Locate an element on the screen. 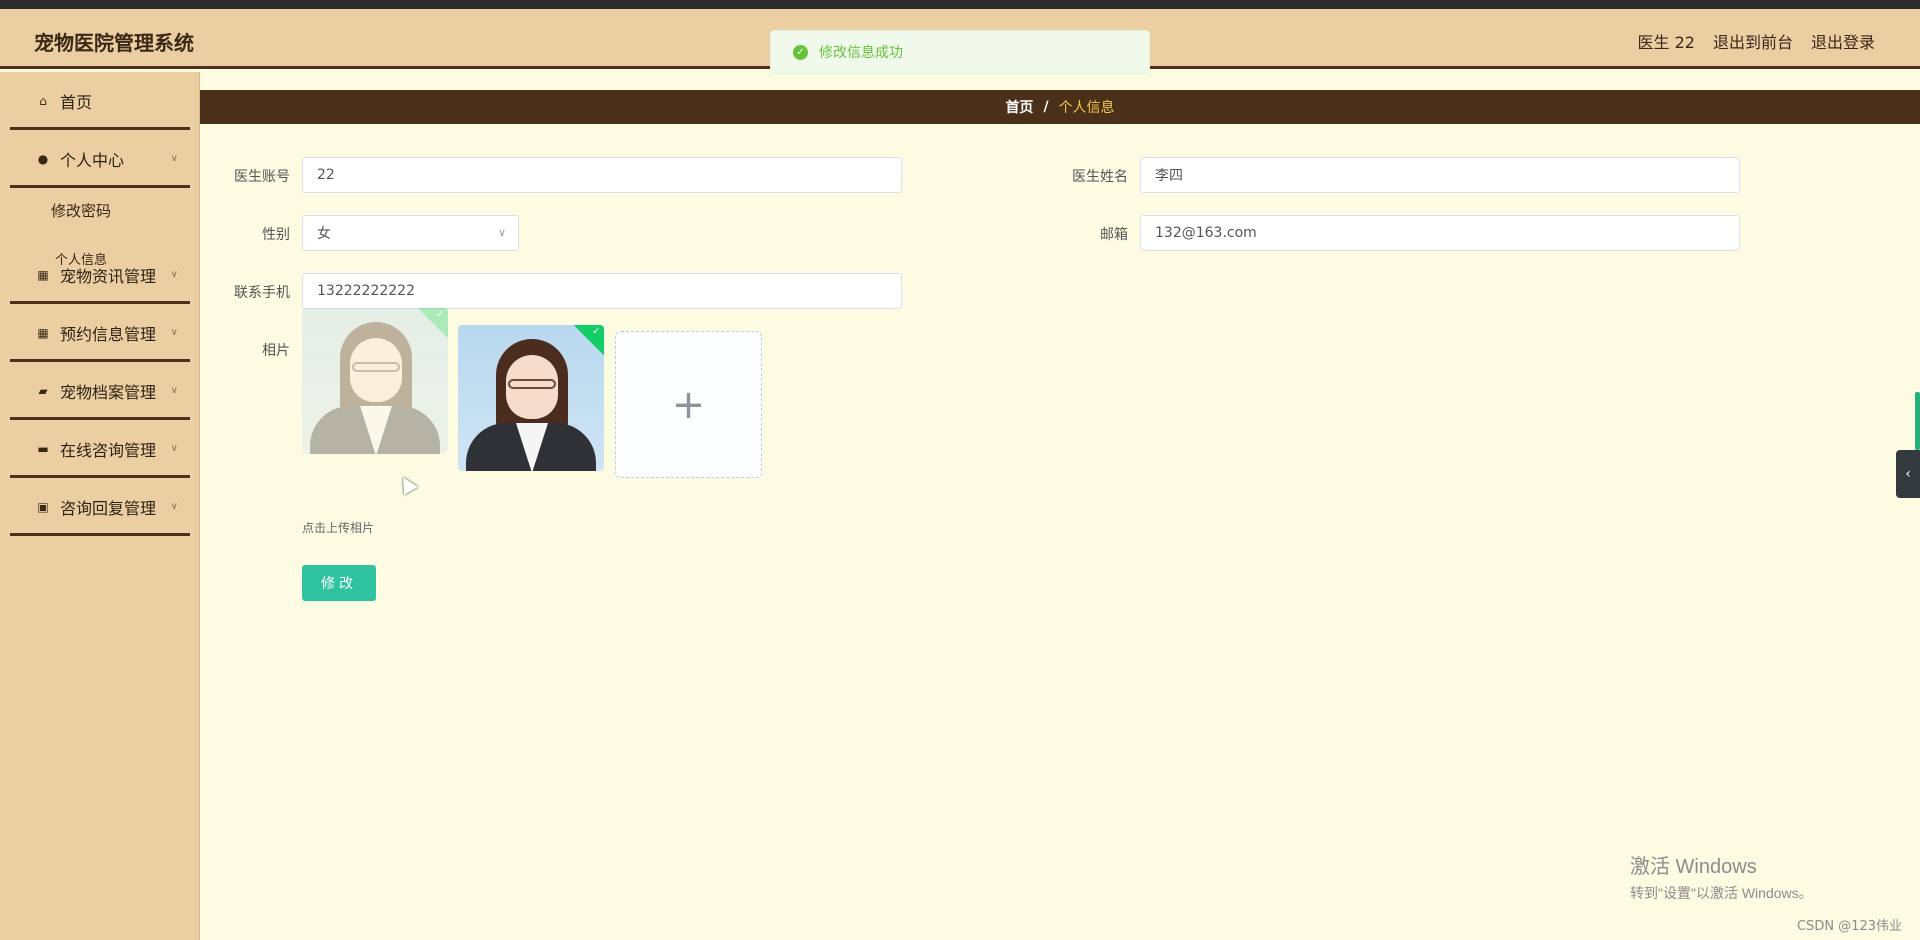 This screenshot has width=1920, height=940. mouse-cursor-icon is located at coordinates (407, 484).